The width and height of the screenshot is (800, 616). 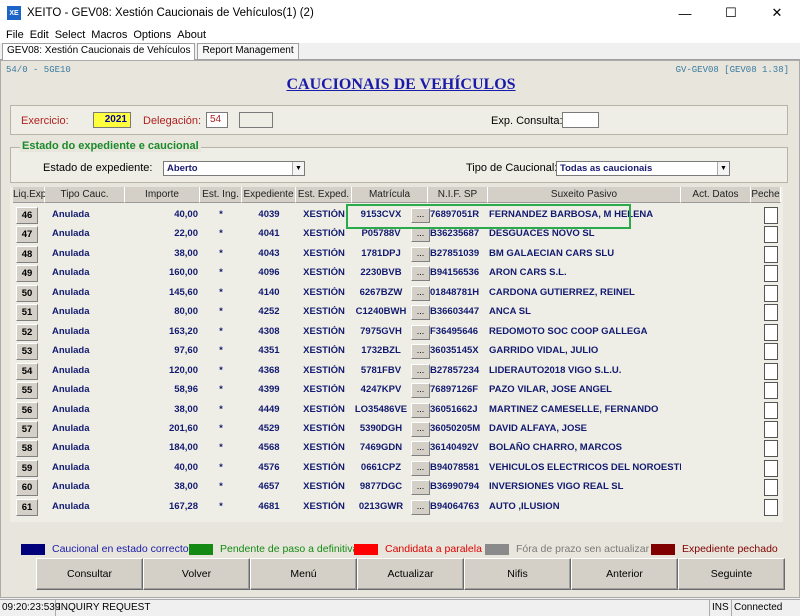 I want to click on cell-nif: 36051662J, so click(x=454, y=409).